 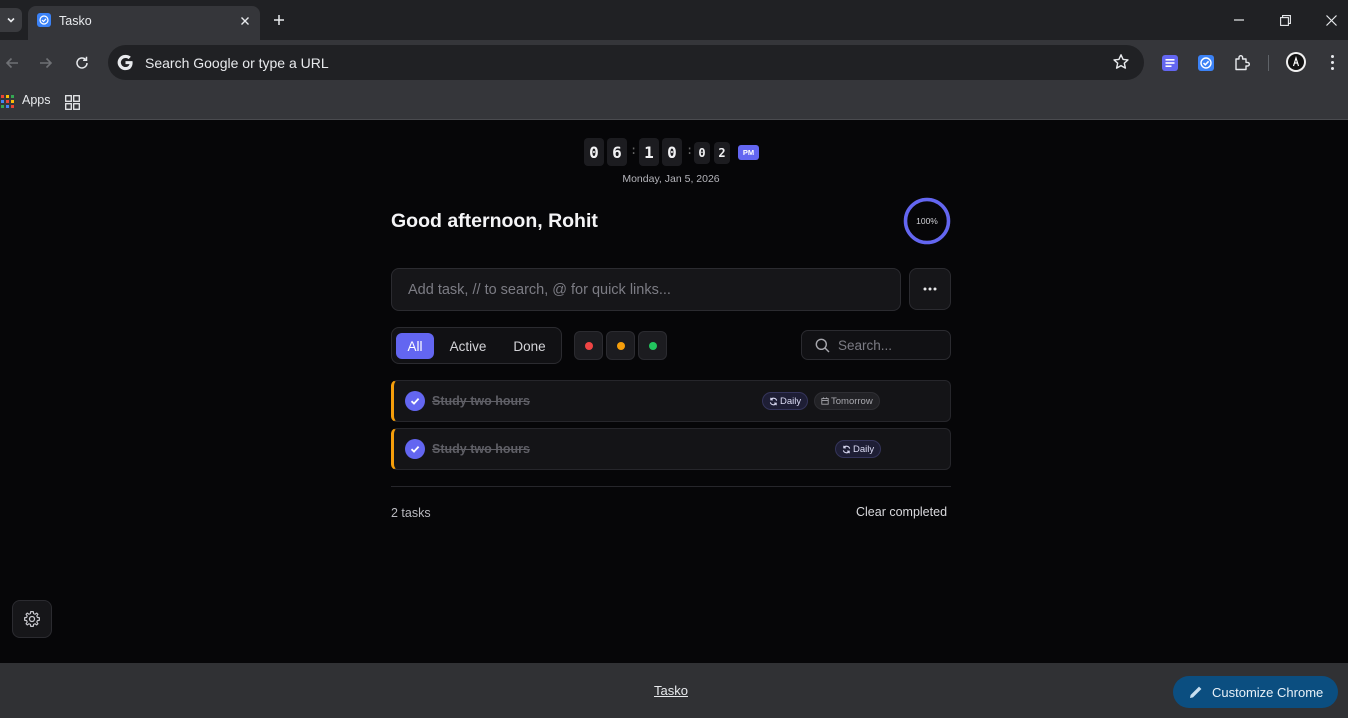 What do you see at coordinates (671, 401) in the screenshot?
I see `task-item: Study two hours Daily Tomorrow` at bounding box center [671, 401].